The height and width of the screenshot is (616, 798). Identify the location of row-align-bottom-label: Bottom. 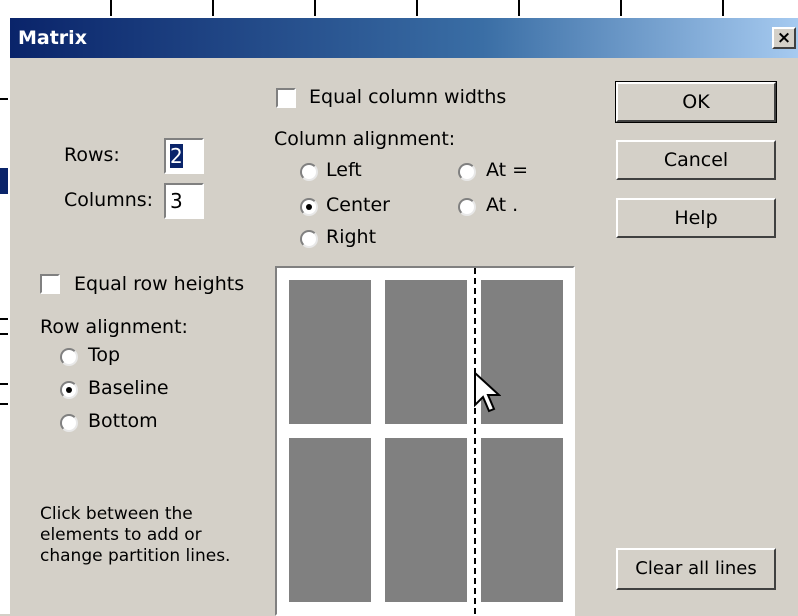
(123, 421).